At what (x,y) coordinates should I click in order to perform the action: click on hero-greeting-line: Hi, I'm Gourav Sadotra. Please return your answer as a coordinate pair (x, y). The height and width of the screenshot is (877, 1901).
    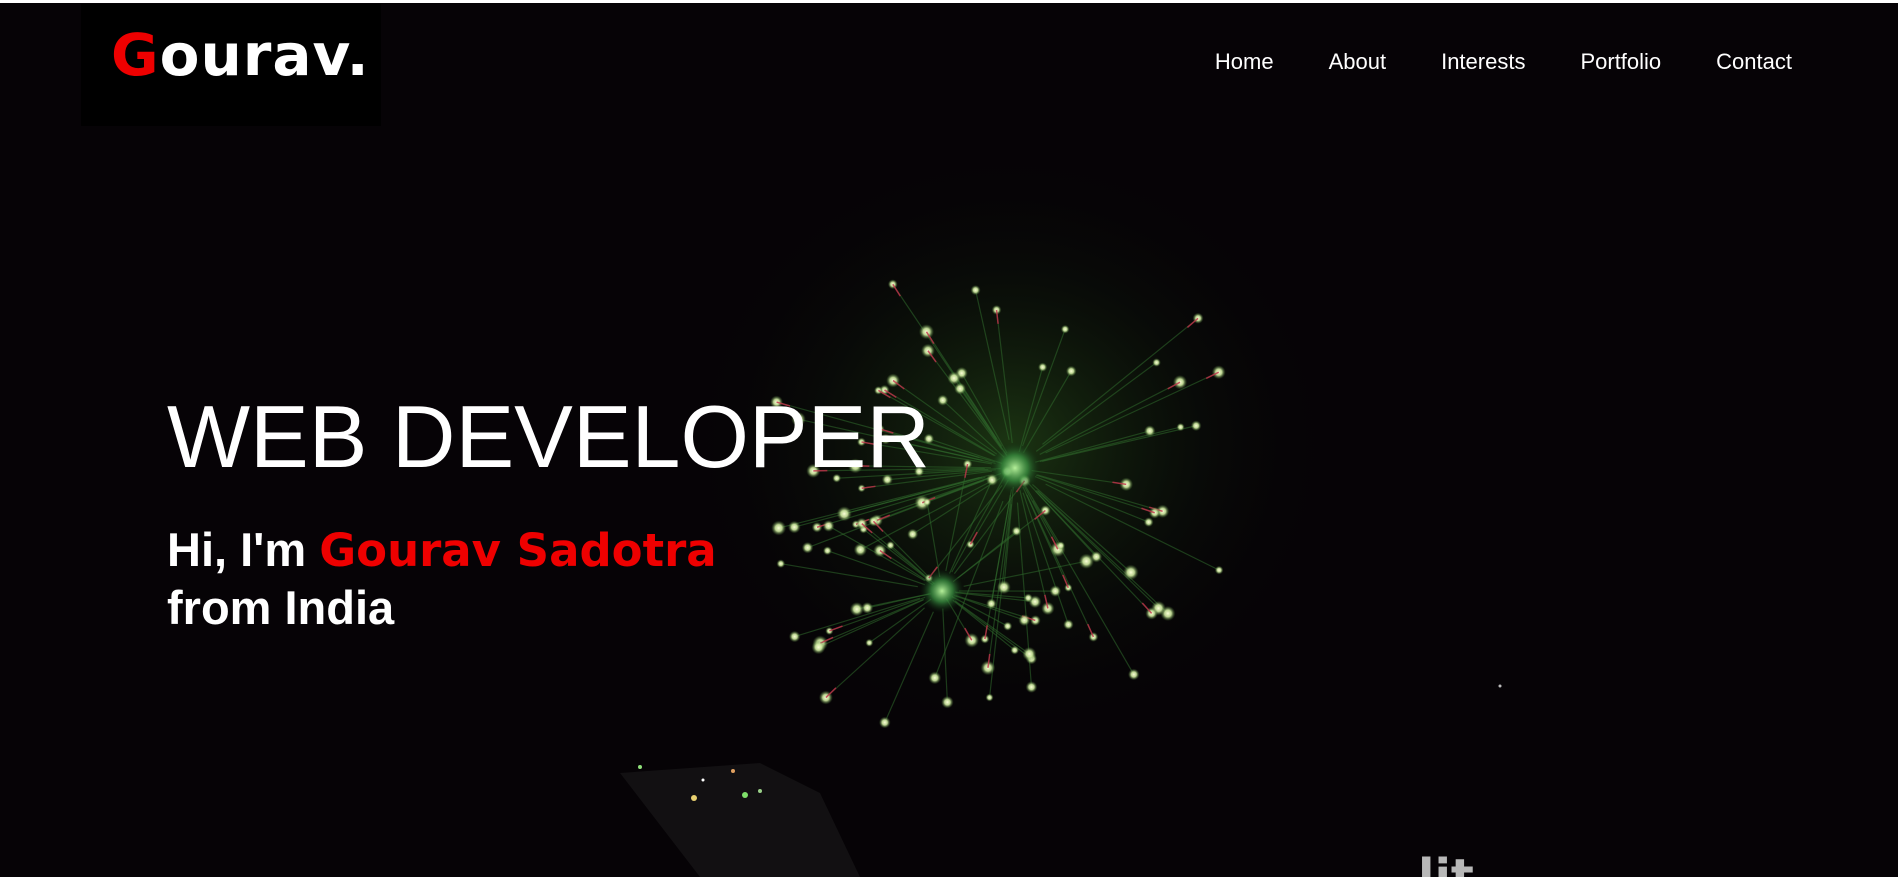
    Looking at the image, I should click on (442, 550).